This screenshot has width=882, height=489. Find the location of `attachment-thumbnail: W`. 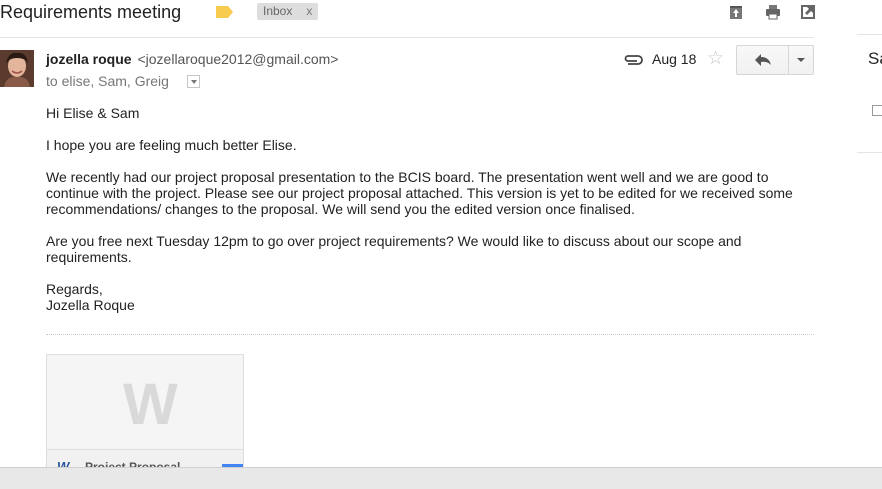

attachment-thumbnail: W is located at coordinates (145, 402).